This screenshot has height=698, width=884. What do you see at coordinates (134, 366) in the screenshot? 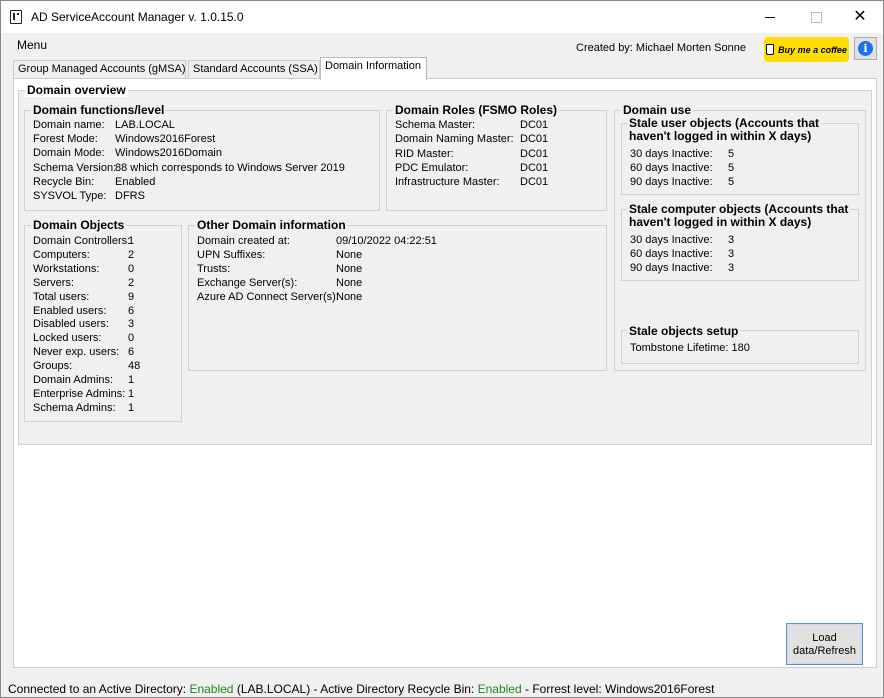
I see `row-value: 48` at bounding box center [134, 366].